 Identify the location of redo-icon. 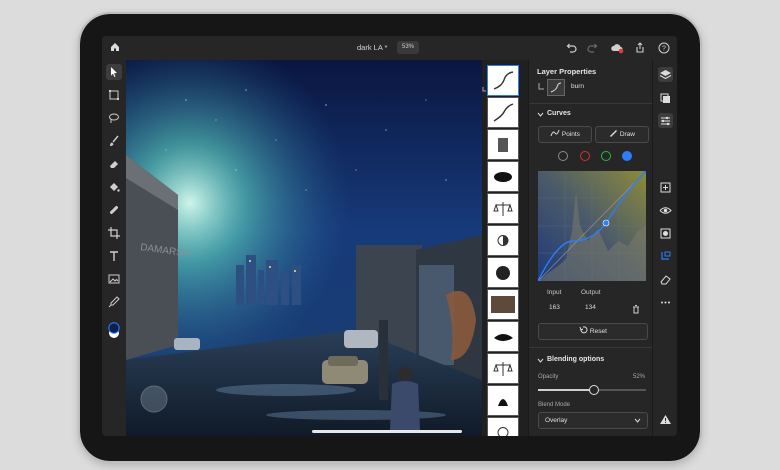
(593, 48).